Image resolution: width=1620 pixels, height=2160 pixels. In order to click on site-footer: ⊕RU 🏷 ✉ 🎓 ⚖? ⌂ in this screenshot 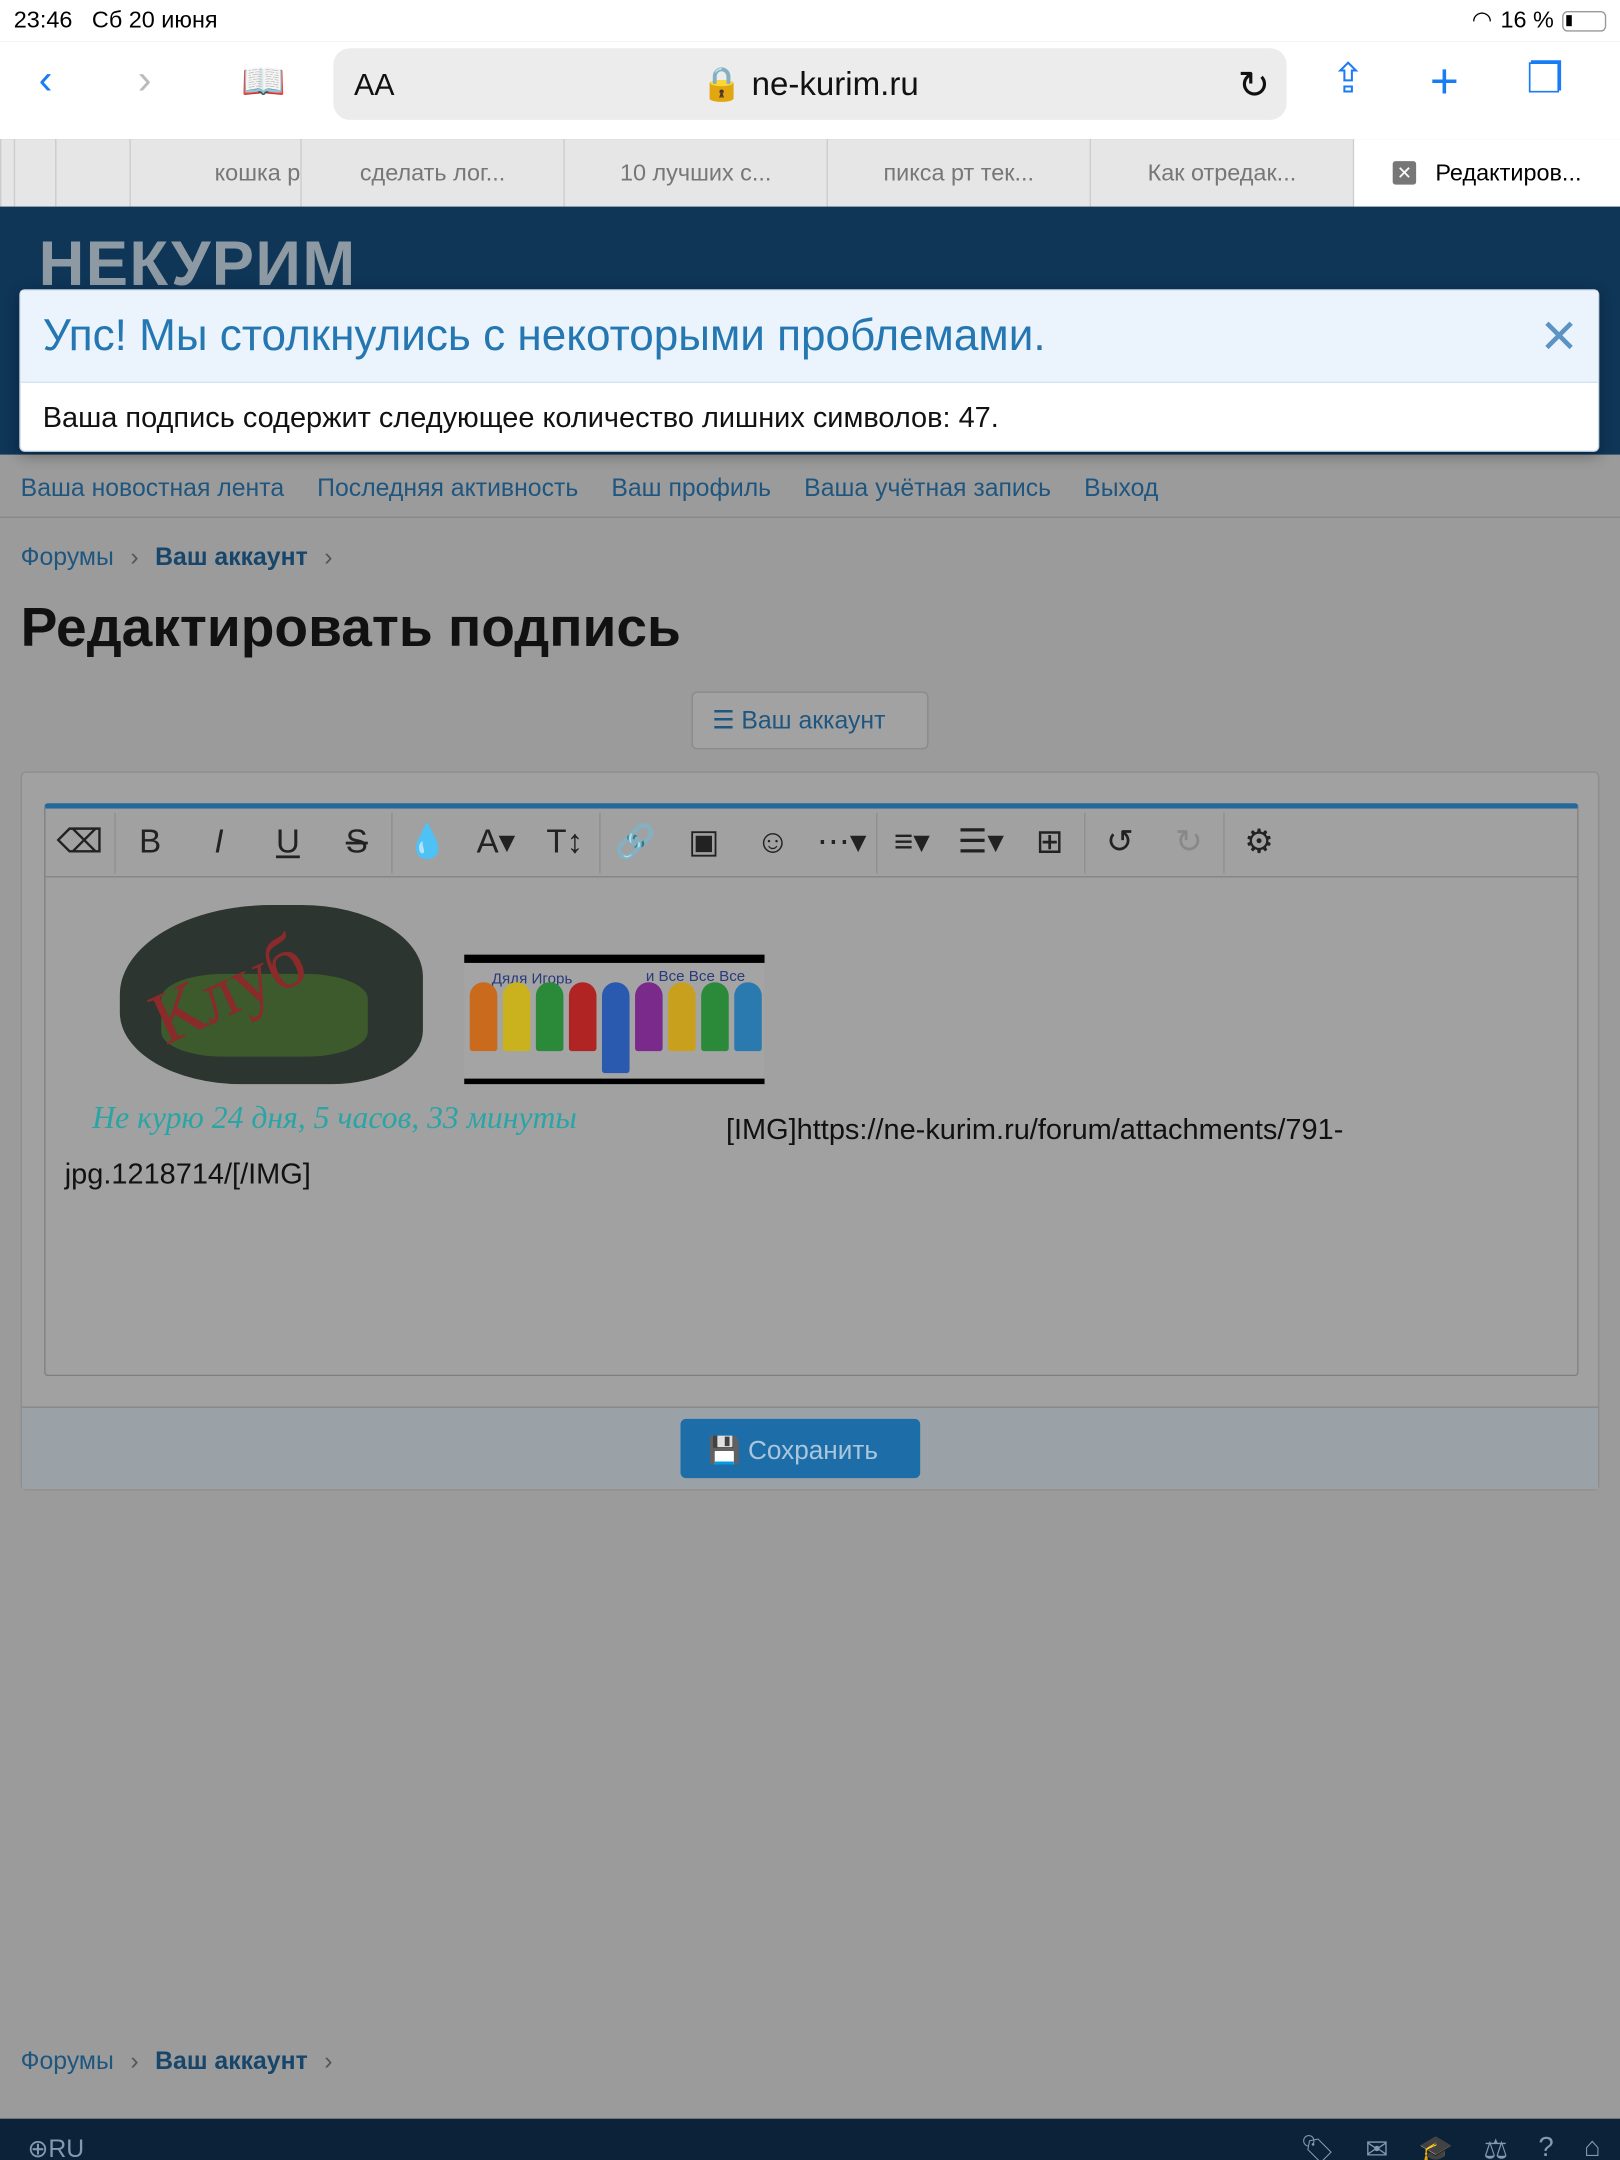, I will do `click(810, 2139)`.